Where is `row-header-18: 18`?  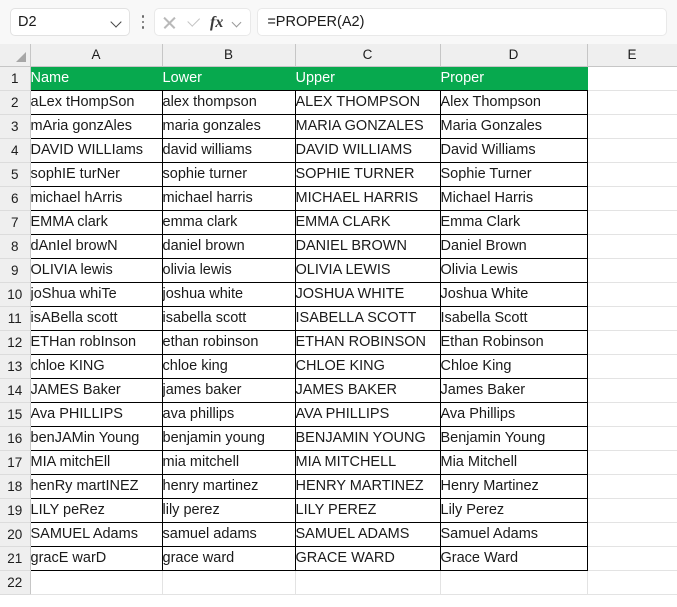 row-header-18: 18 is located at coordinates (15, 486).